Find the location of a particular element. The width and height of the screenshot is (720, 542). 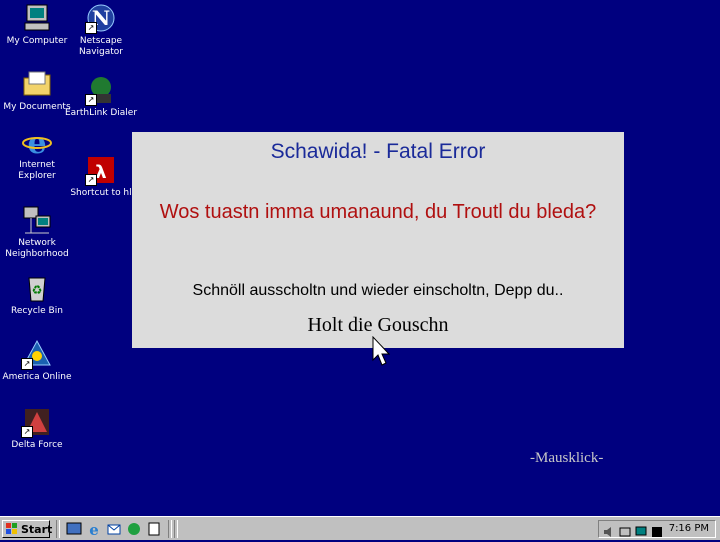

dismiss-button: Holt die Gouschn is located at coordinates (378, 325).